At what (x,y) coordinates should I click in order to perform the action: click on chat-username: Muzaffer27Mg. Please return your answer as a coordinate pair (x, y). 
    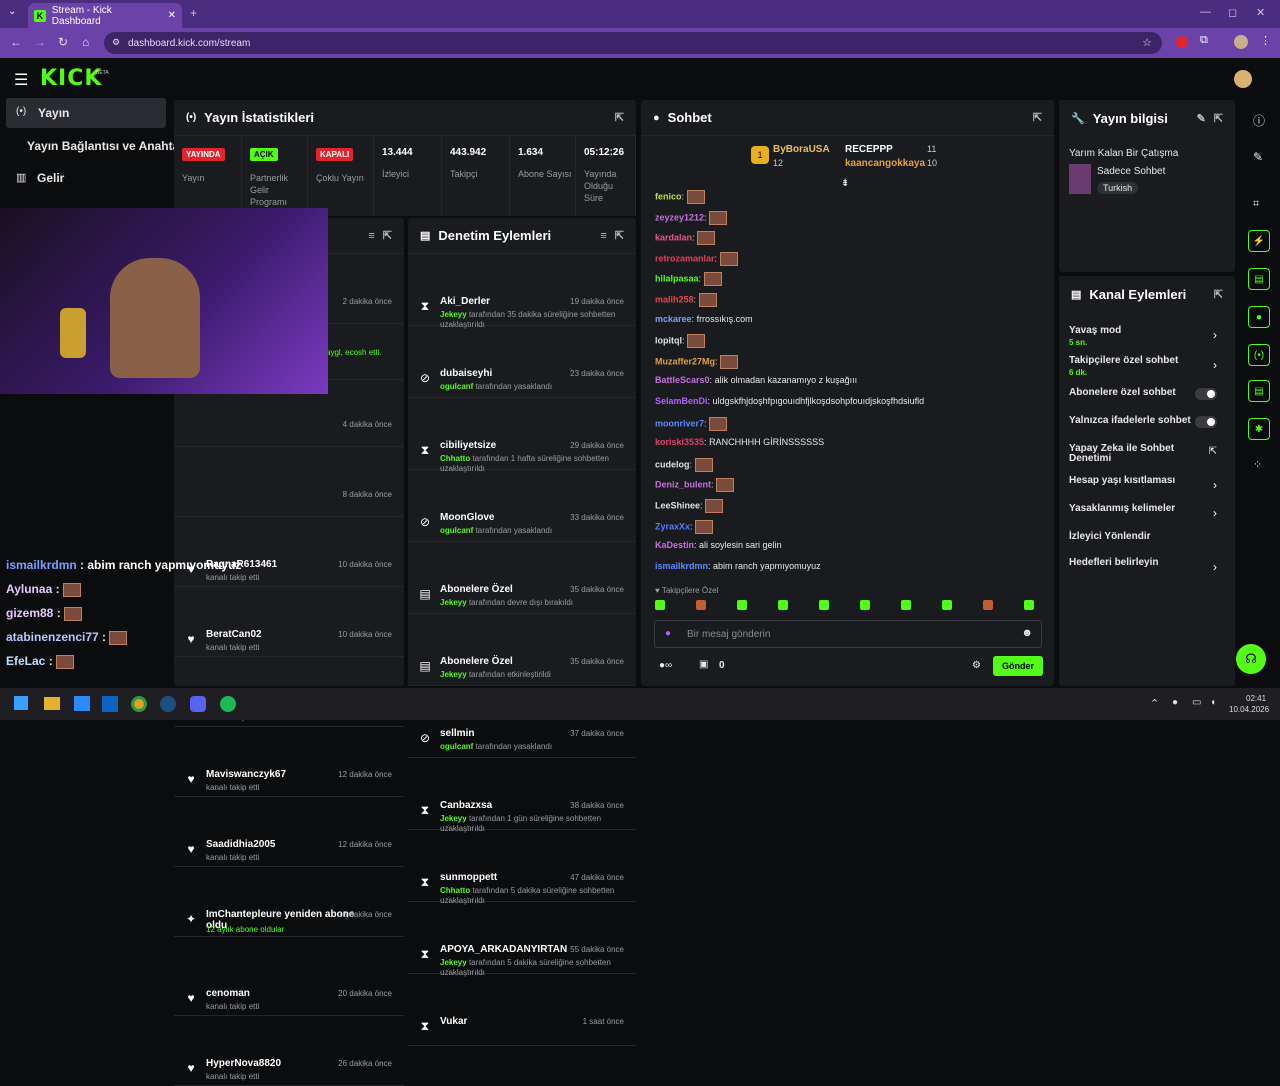
    Looking at the image, I should click on (685, 361).